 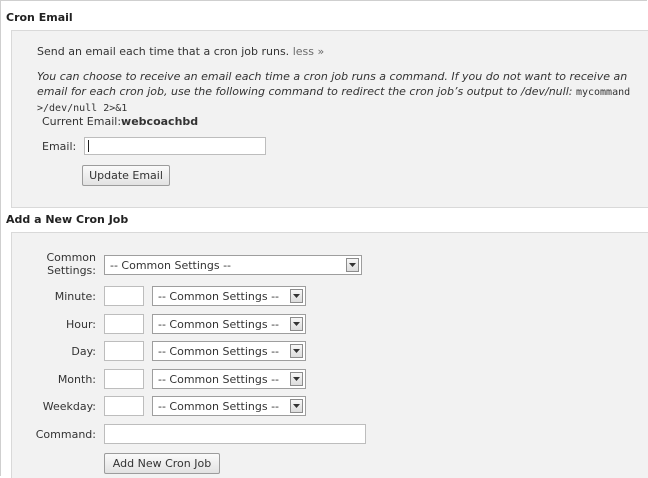 What do you see at coordinates (65, 434) in the screenshot?
I see `command-label: Command:` at bounding box center [65, 434].